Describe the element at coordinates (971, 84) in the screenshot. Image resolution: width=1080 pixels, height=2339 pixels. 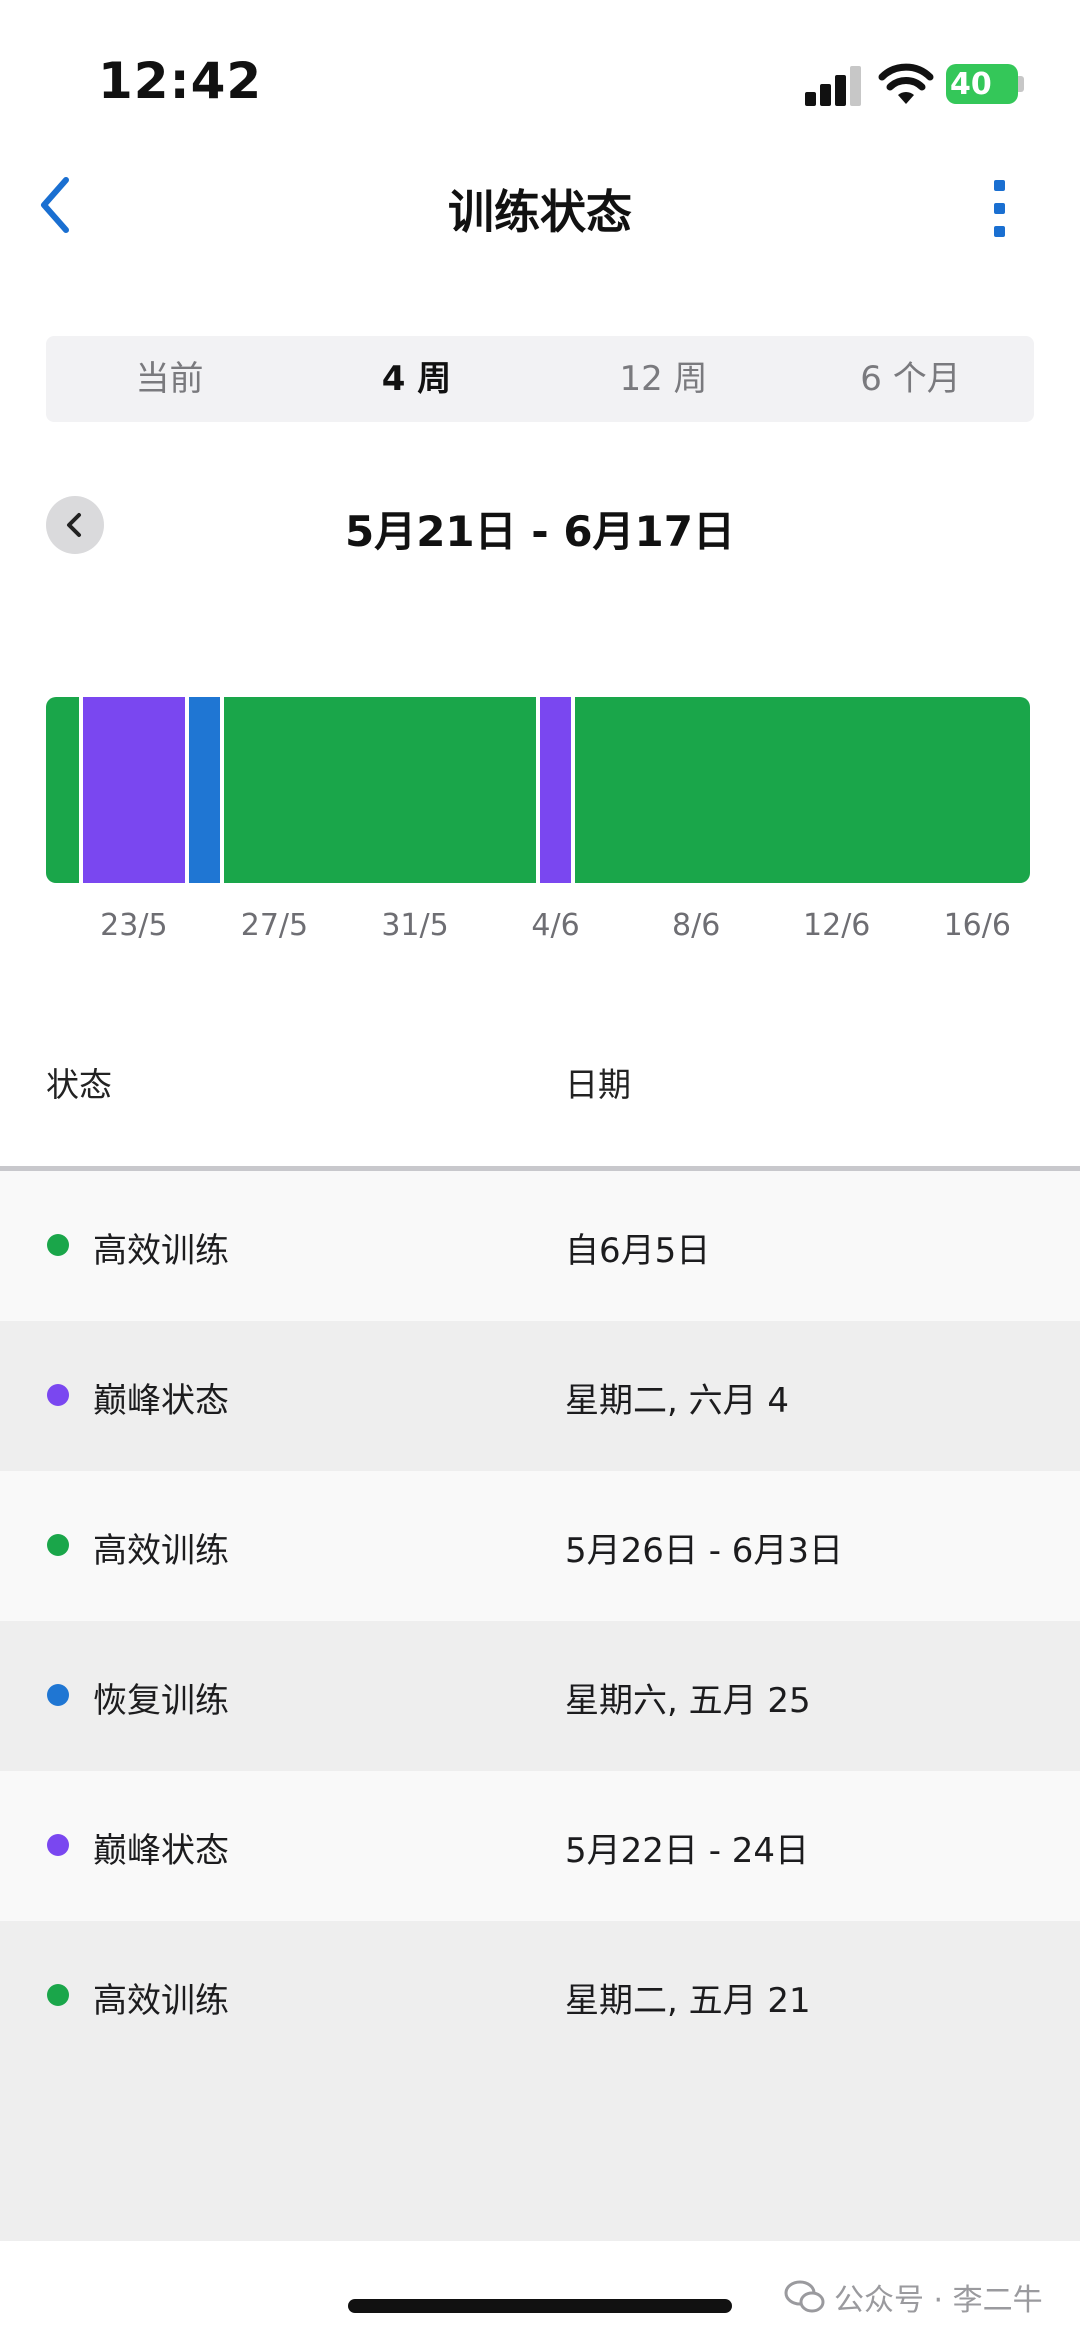
I see `battery-level: 40` at that location.